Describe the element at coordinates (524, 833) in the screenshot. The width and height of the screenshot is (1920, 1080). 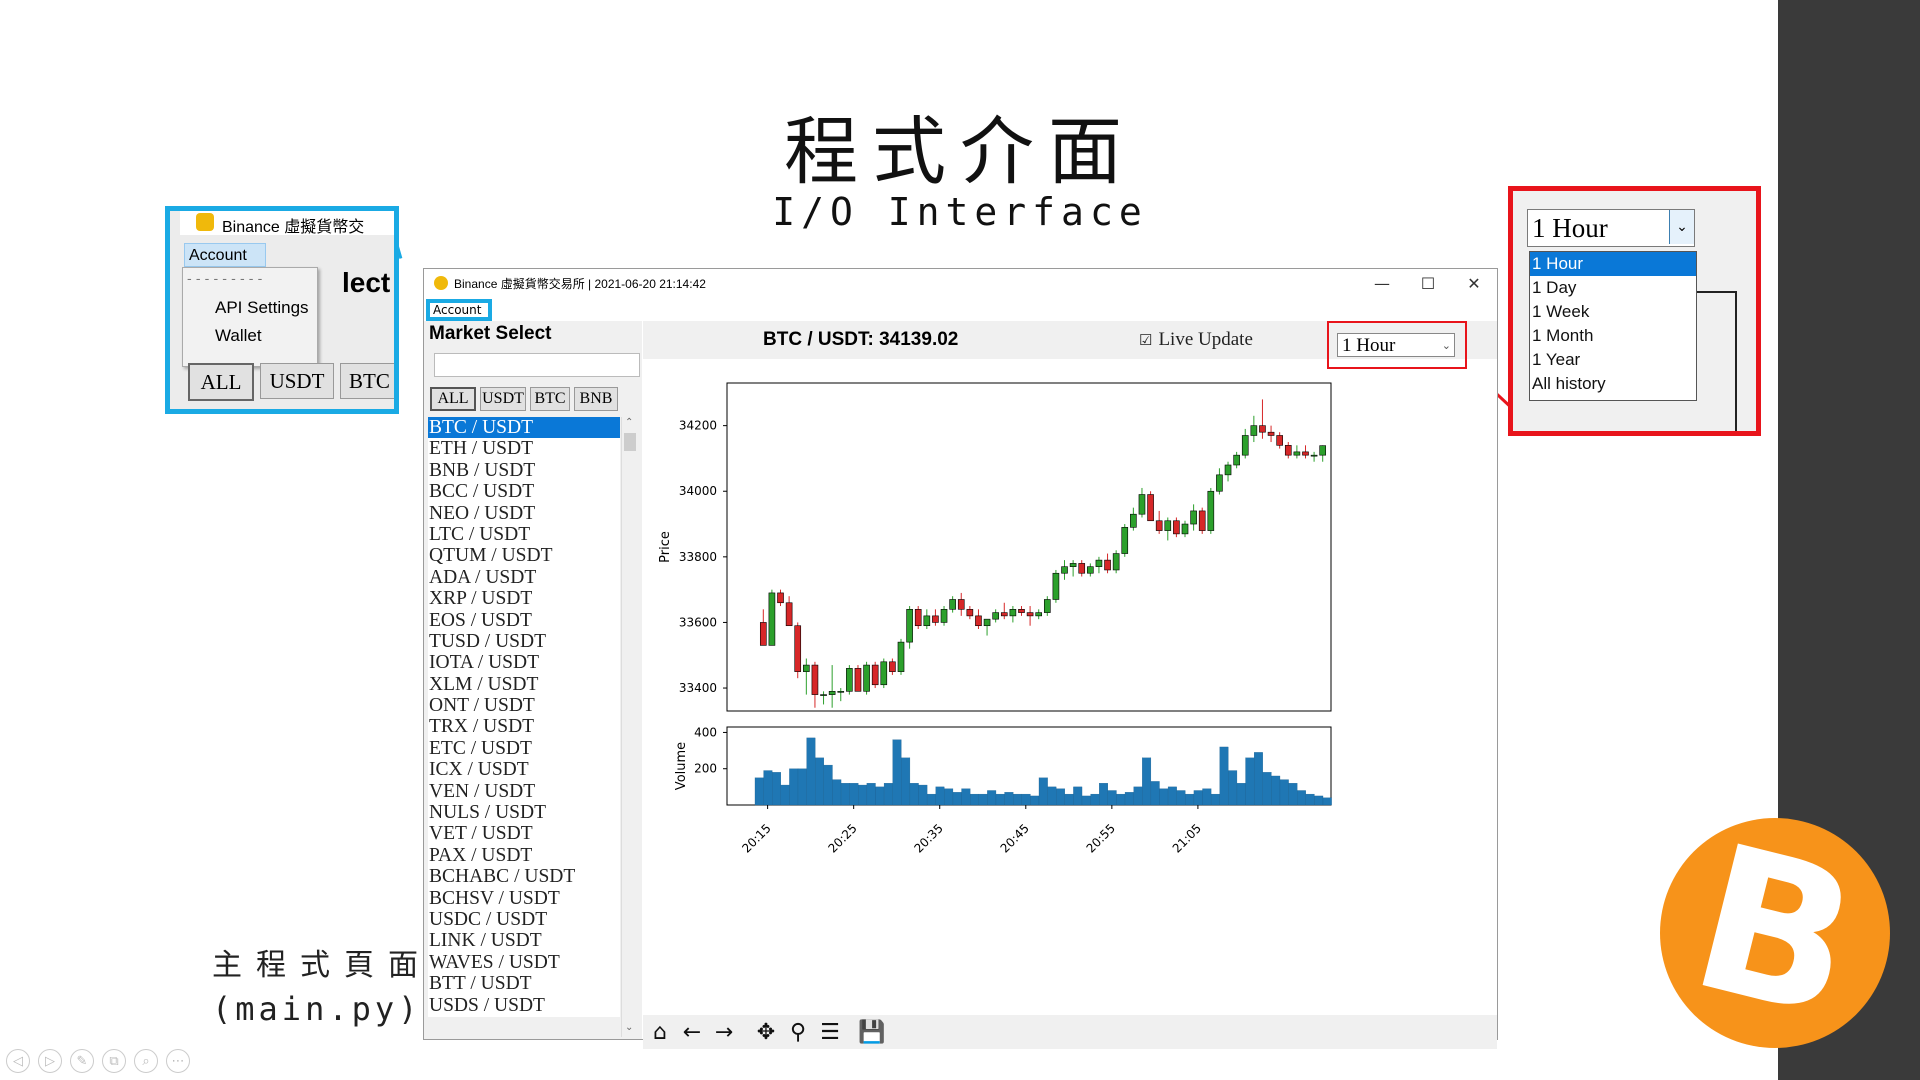
I see `market-pair-item: VET / USDT` at that location.